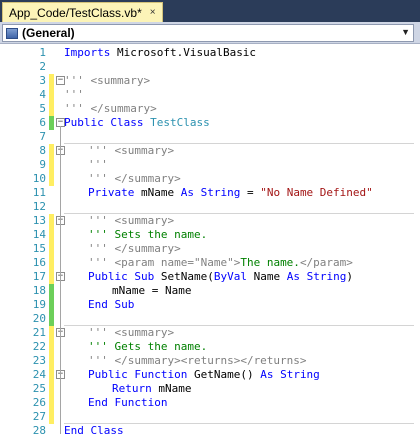 The image size is (420, 438). What do you see at coordinates (210, 165) in the screenshot?
I see `code-line: 9 '''` at bounding box center [210, 165].